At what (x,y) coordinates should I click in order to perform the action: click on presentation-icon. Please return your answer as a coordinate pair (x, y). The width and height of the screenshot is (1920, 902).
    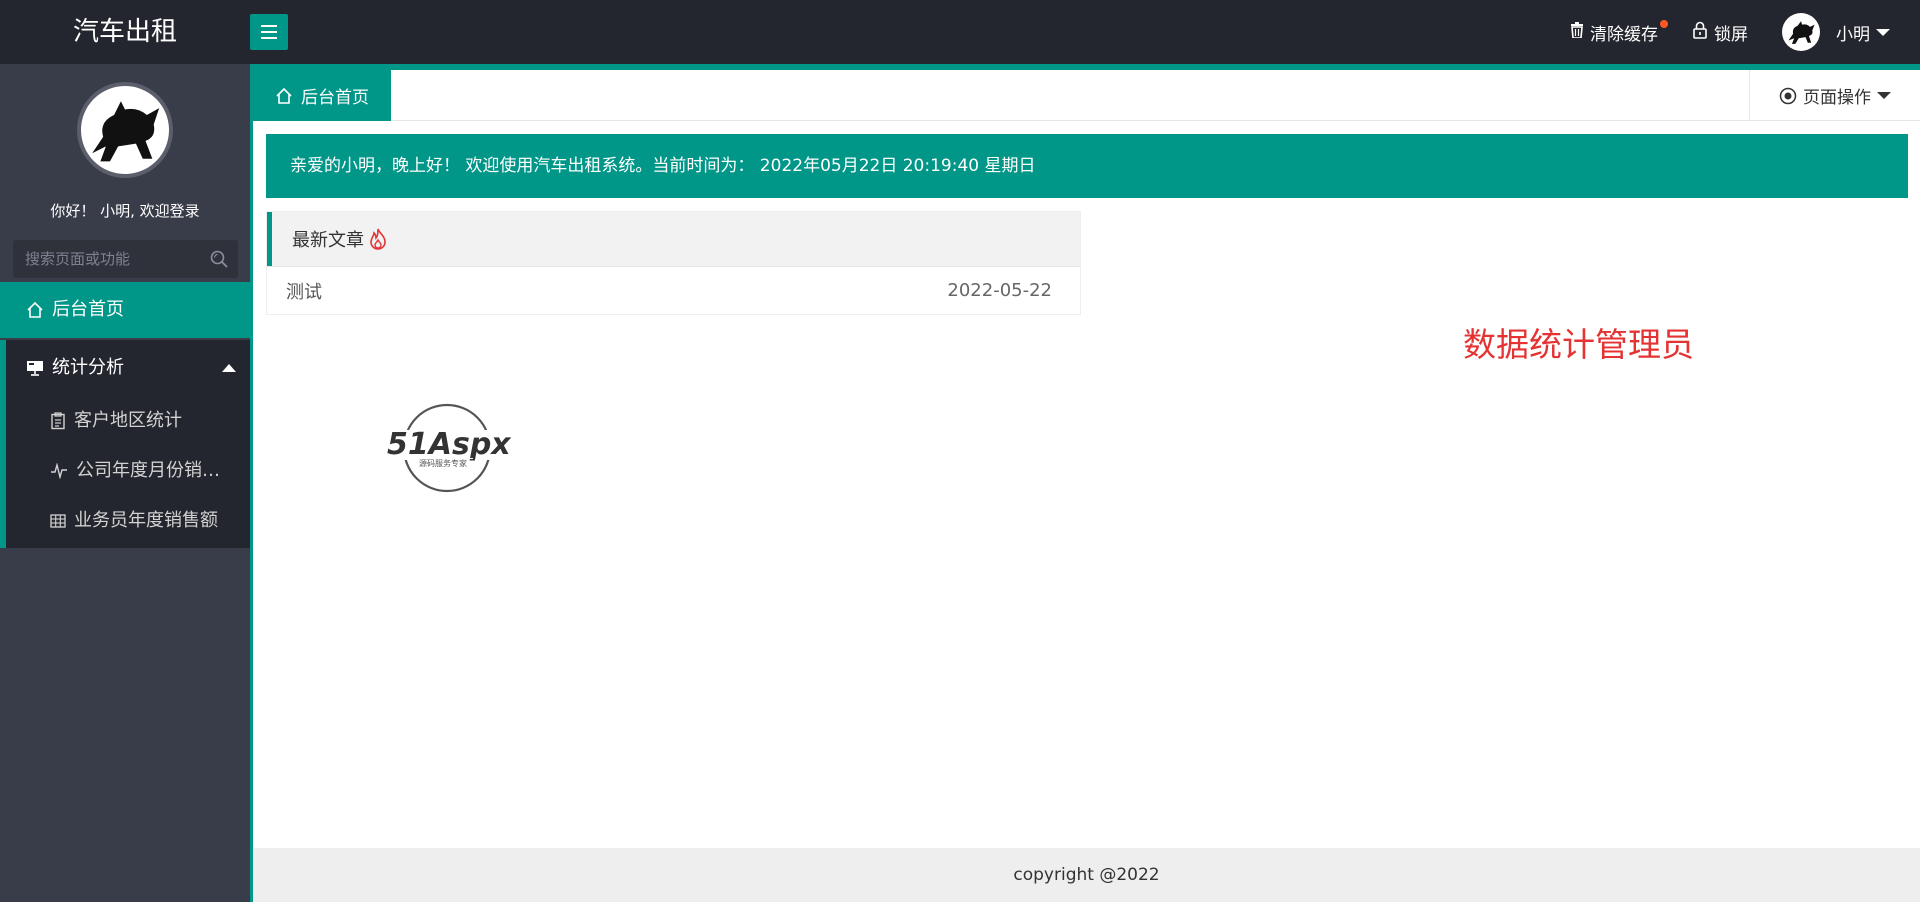
    Looking at the image, I should click on (35, 368).